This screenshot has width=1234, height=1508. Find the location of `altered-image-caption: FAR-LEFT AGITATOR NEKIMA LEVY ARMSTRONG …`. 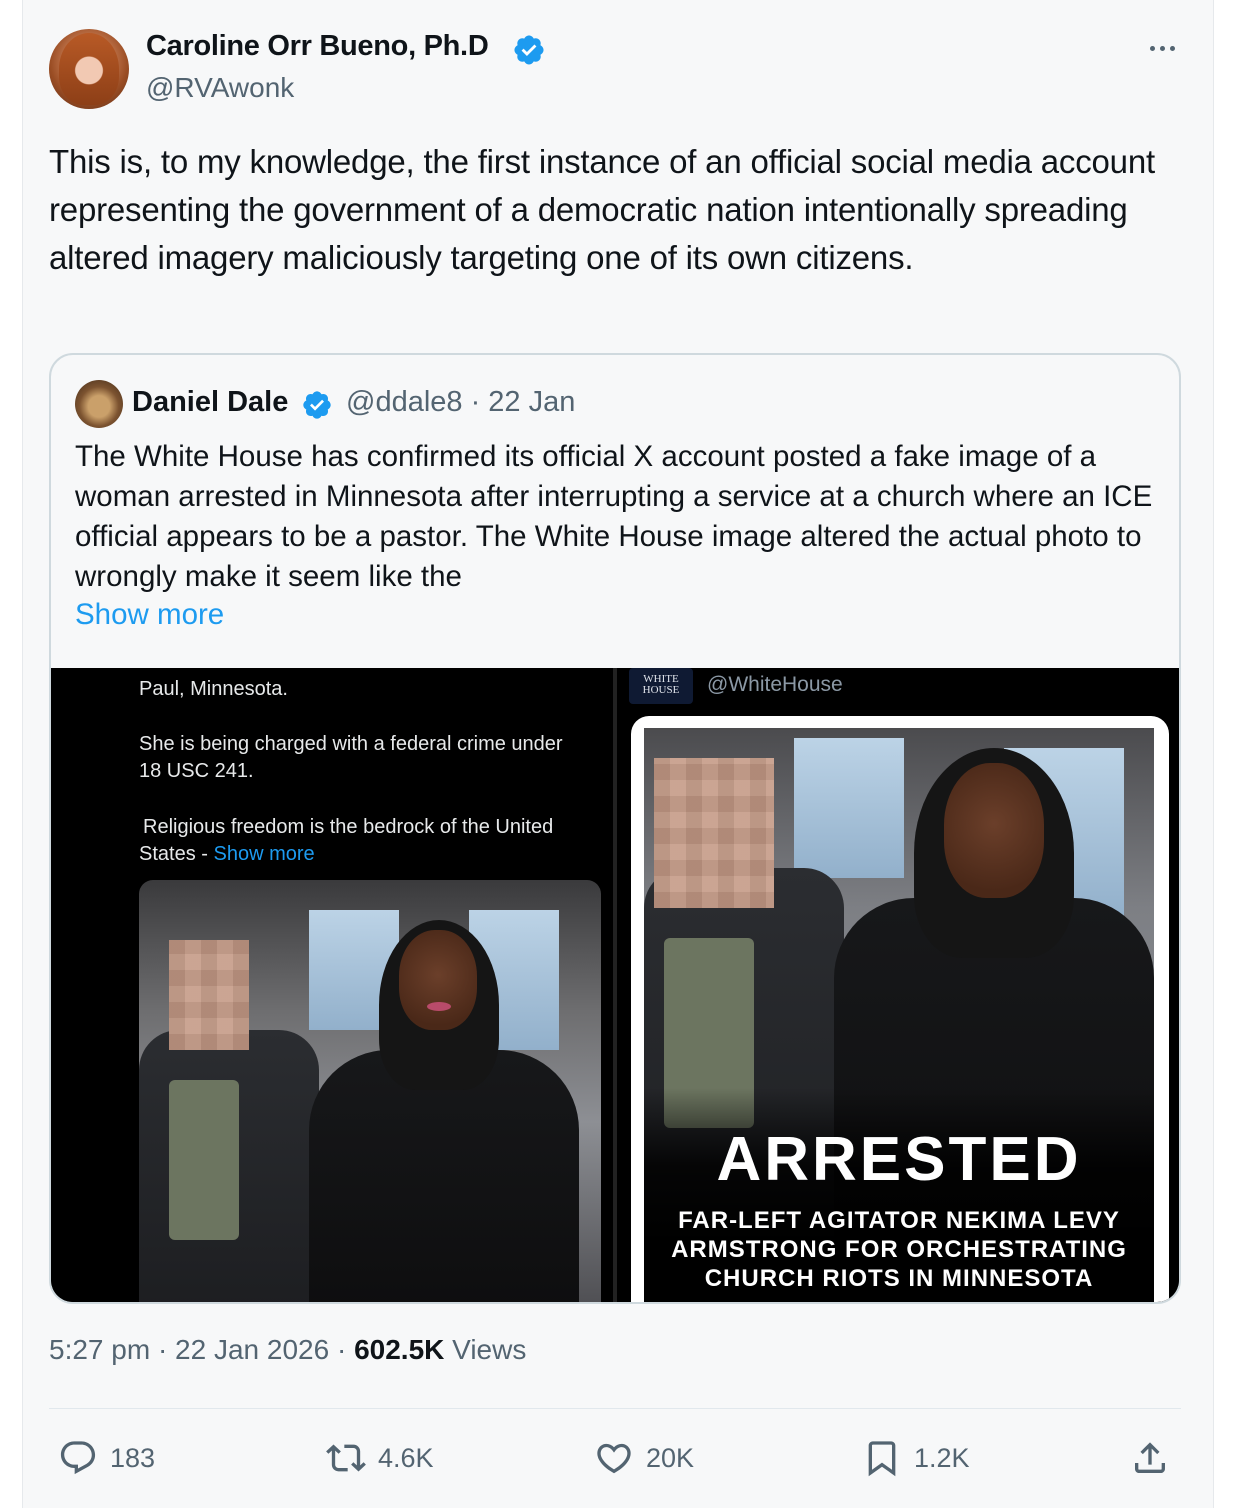

altered-image-caption: FAR-LEFT AGITATOR NEKIMA LEVY ARMSTRONG … is located at coordinates (899, 1249).